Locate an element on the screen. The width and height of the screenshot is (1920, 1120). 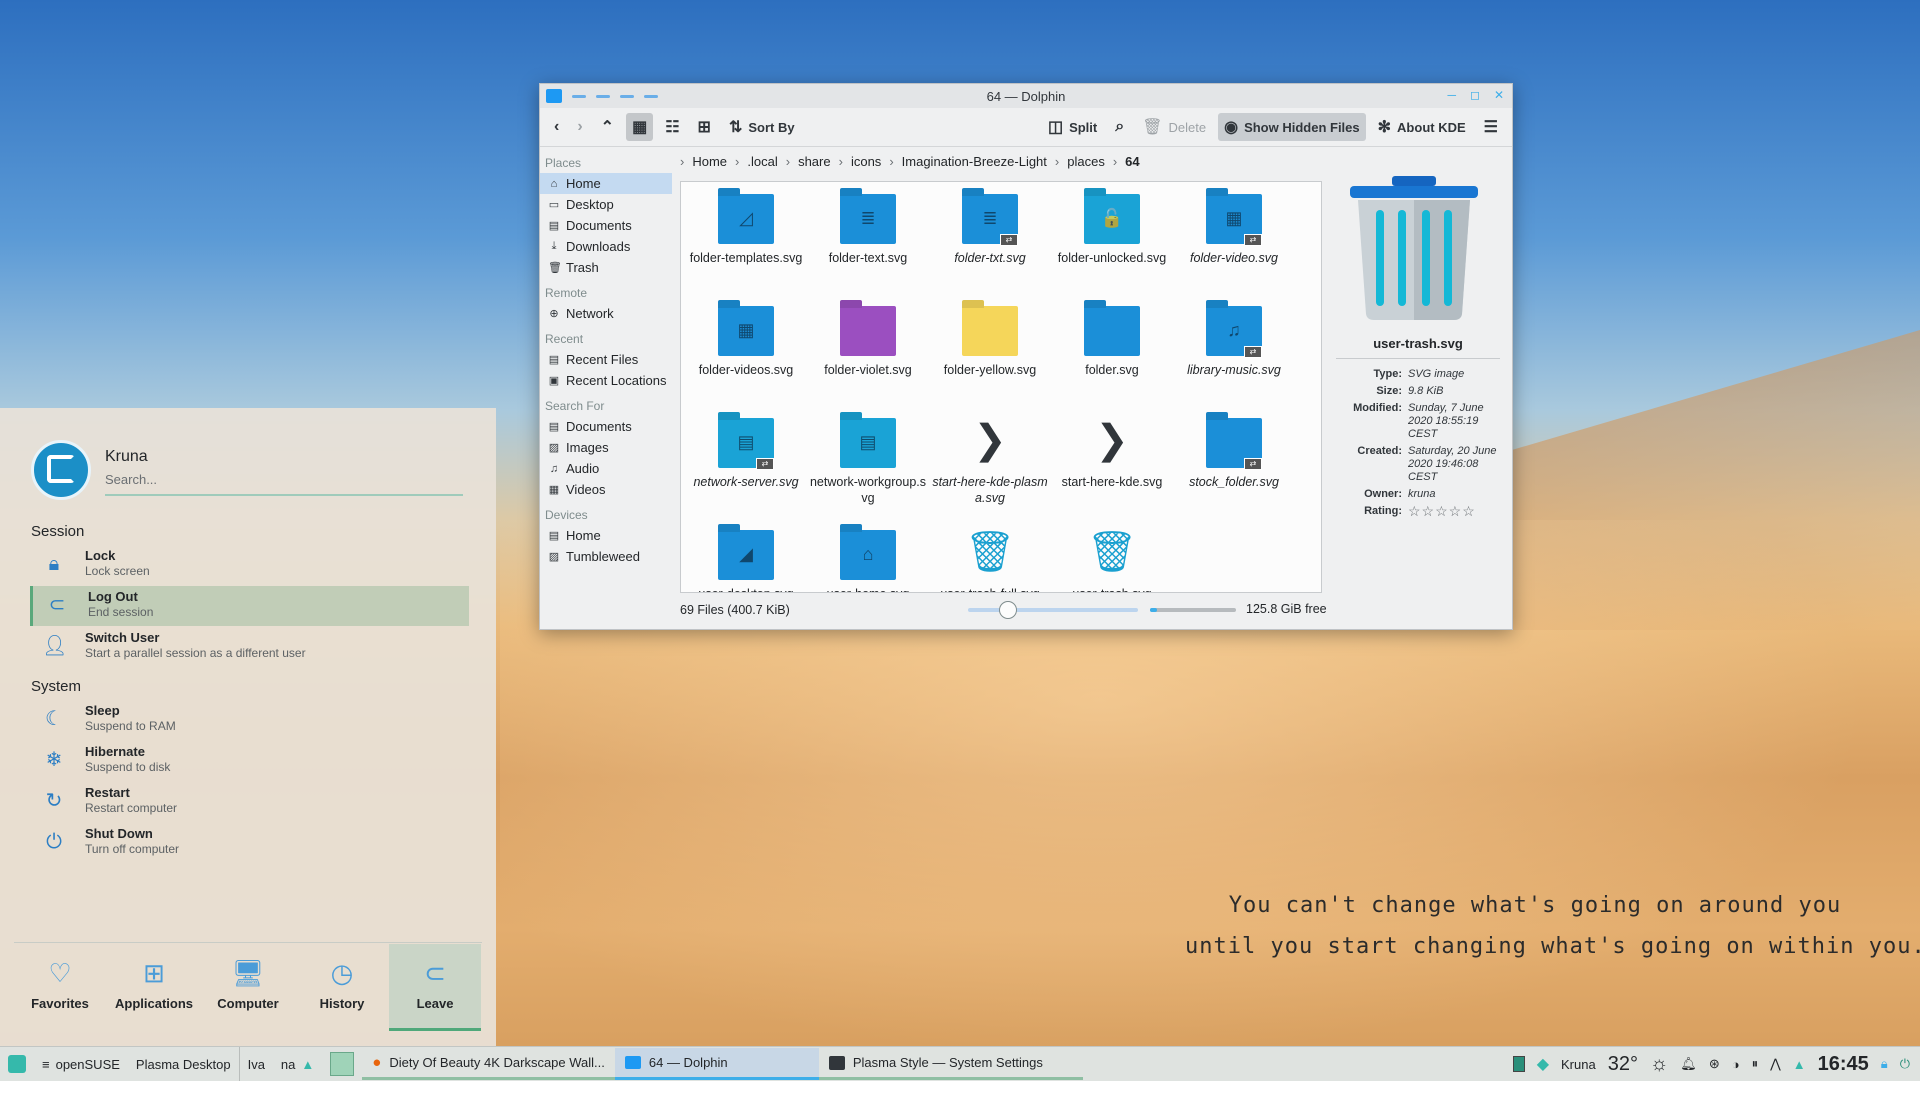
breadcrumb-item: icons is located at coordinates (866, 161).